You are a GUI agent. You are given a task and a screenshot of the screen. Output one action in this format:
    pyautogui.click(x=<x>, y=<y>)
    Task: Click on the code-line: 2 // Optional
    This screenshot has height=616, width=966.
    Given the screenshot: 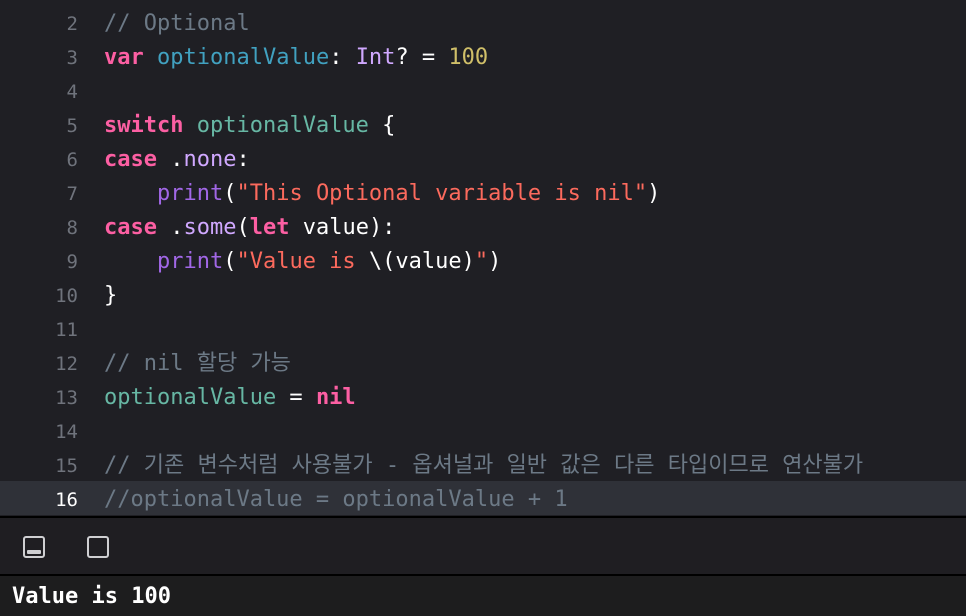 What is the action you would take?
    pyautogui.click(x=483, y=22)
    